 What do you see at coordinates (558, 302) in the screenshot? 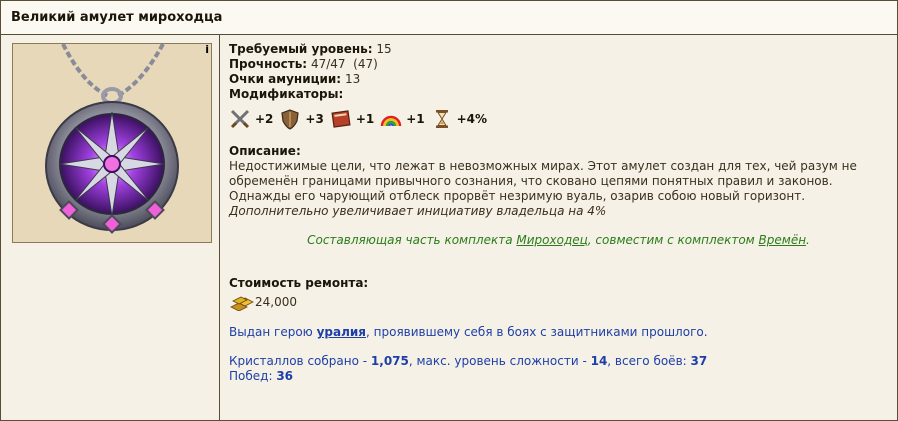
I see `repair-cost: 24,000` at bounding box center [558, 302].